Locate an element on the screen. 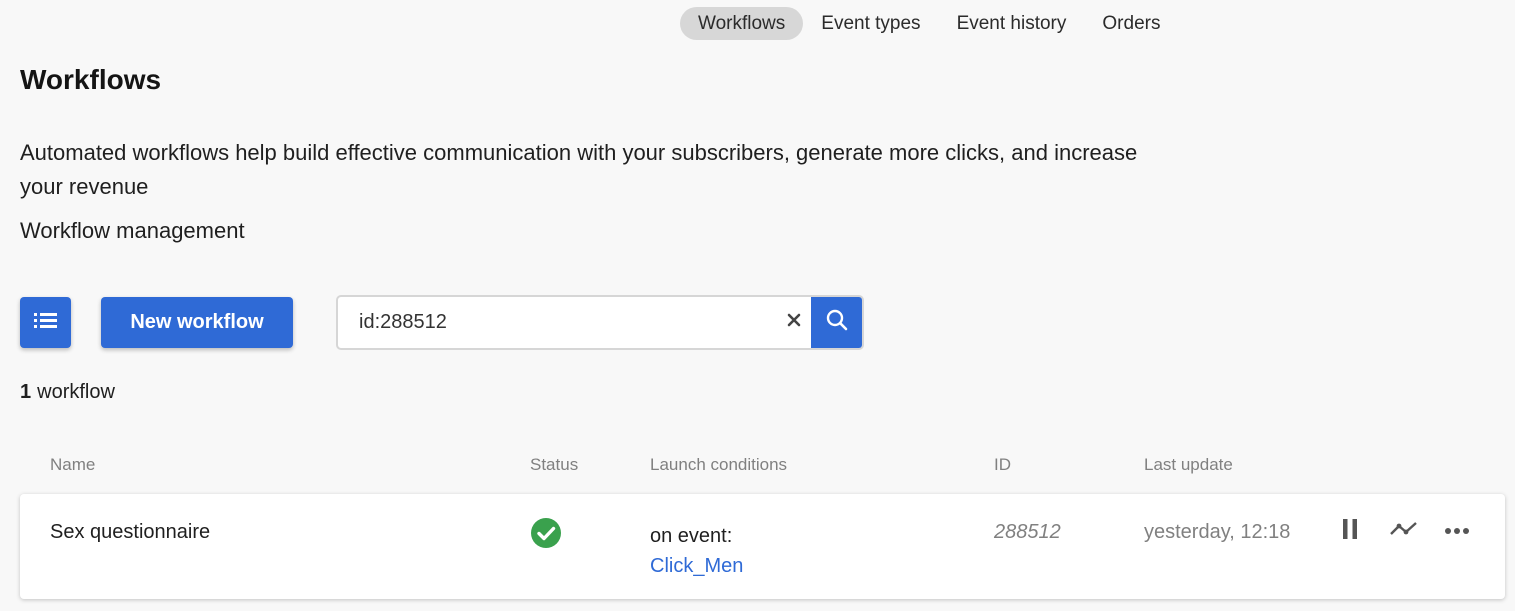 This screenshot has width=1515, height=611. section-subtitle: Workflow management is located at coordinates (132, 230).